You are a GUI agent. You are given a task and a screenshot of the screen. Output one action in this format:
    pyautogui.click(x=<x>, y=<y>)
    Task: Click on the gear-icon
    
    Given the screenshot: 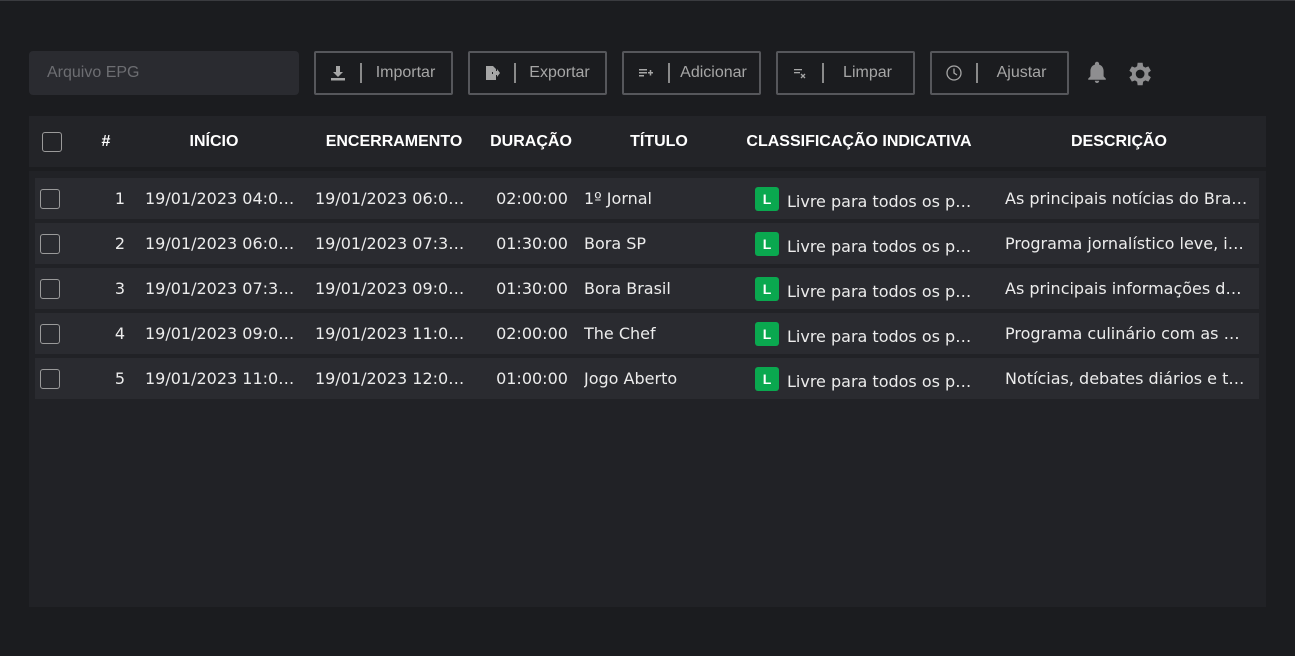 What is the action you would take?
    pyautogui.click(x=1139, y=74)
    